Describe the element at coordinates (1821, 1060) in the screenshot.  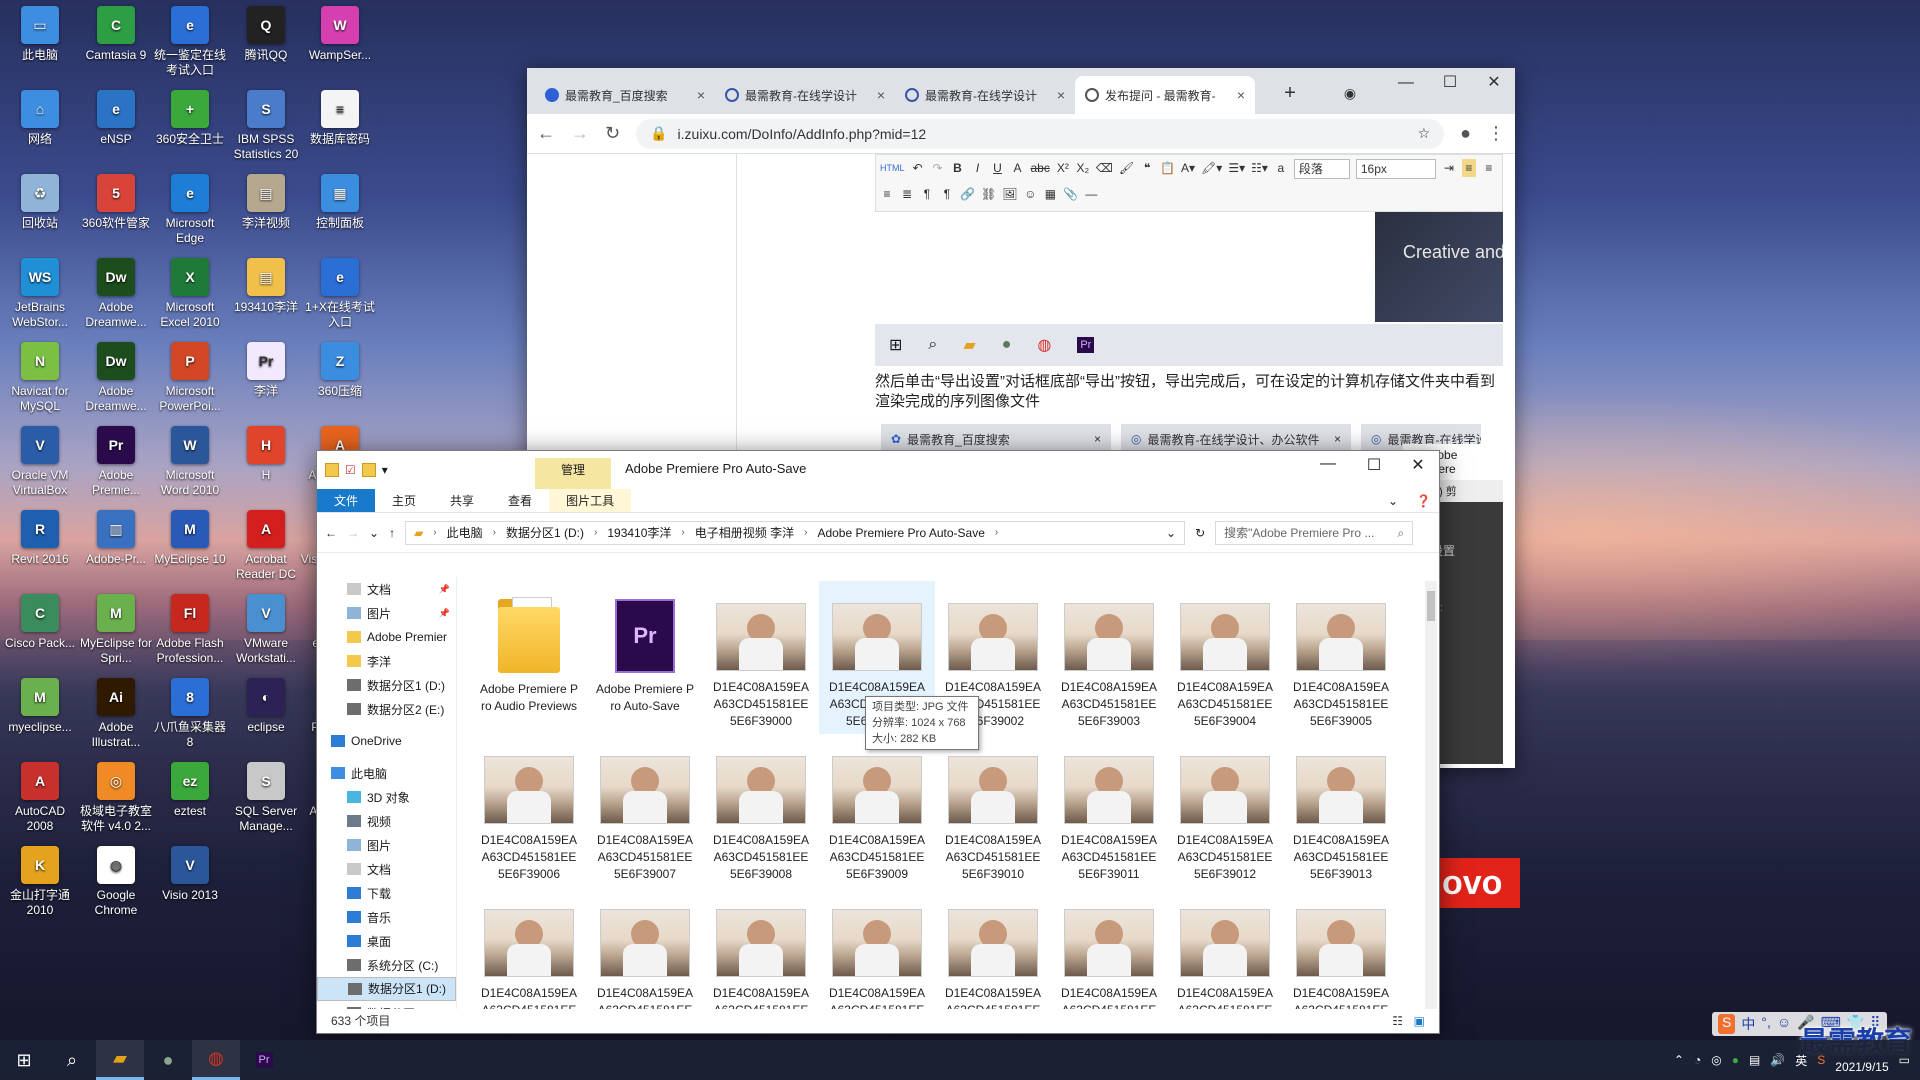
I see `sogou-icon: S` at that location.